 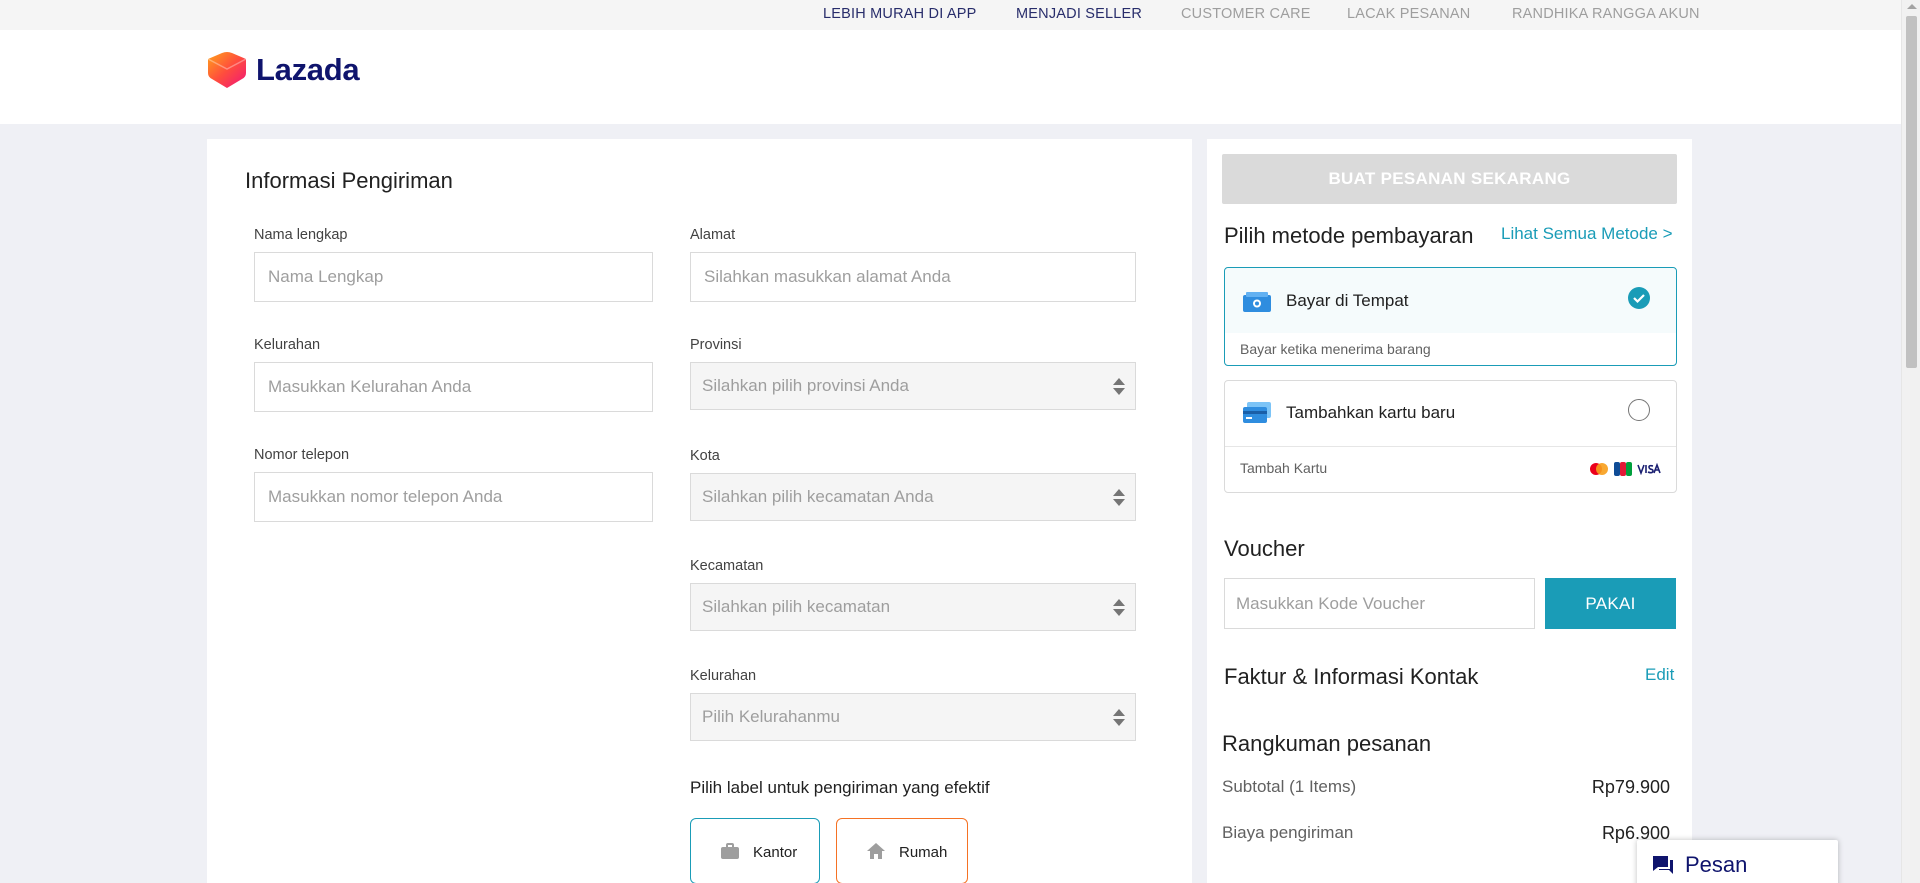 What do you see at coordinates (723, 676) in the screenshot?
I see `subdistrict-label: Kelurahan` at bounding box center [723, 676].